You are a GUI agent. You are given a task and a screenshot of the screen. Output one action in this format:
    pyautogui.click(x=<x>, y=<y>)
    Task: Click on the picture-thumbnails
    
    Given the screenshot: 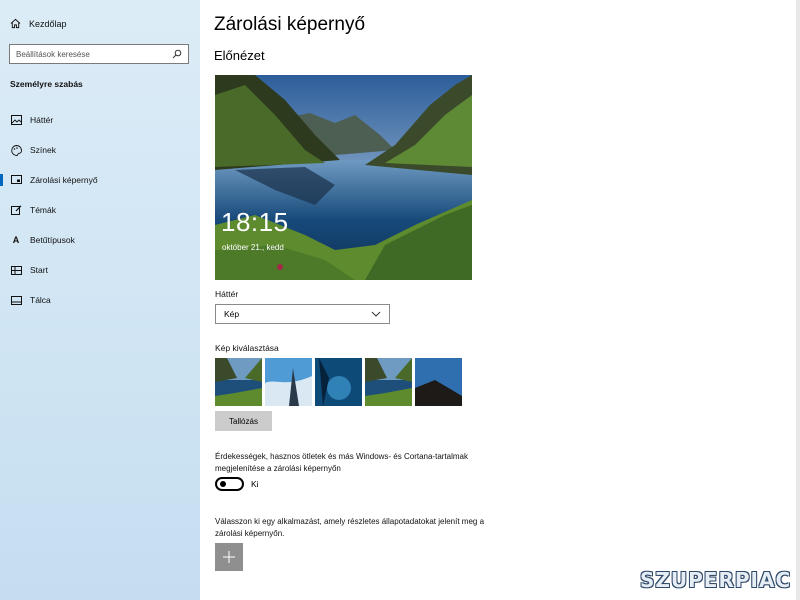 What is the action you would take?
    pyautogui.click(x=338, y=382)
    